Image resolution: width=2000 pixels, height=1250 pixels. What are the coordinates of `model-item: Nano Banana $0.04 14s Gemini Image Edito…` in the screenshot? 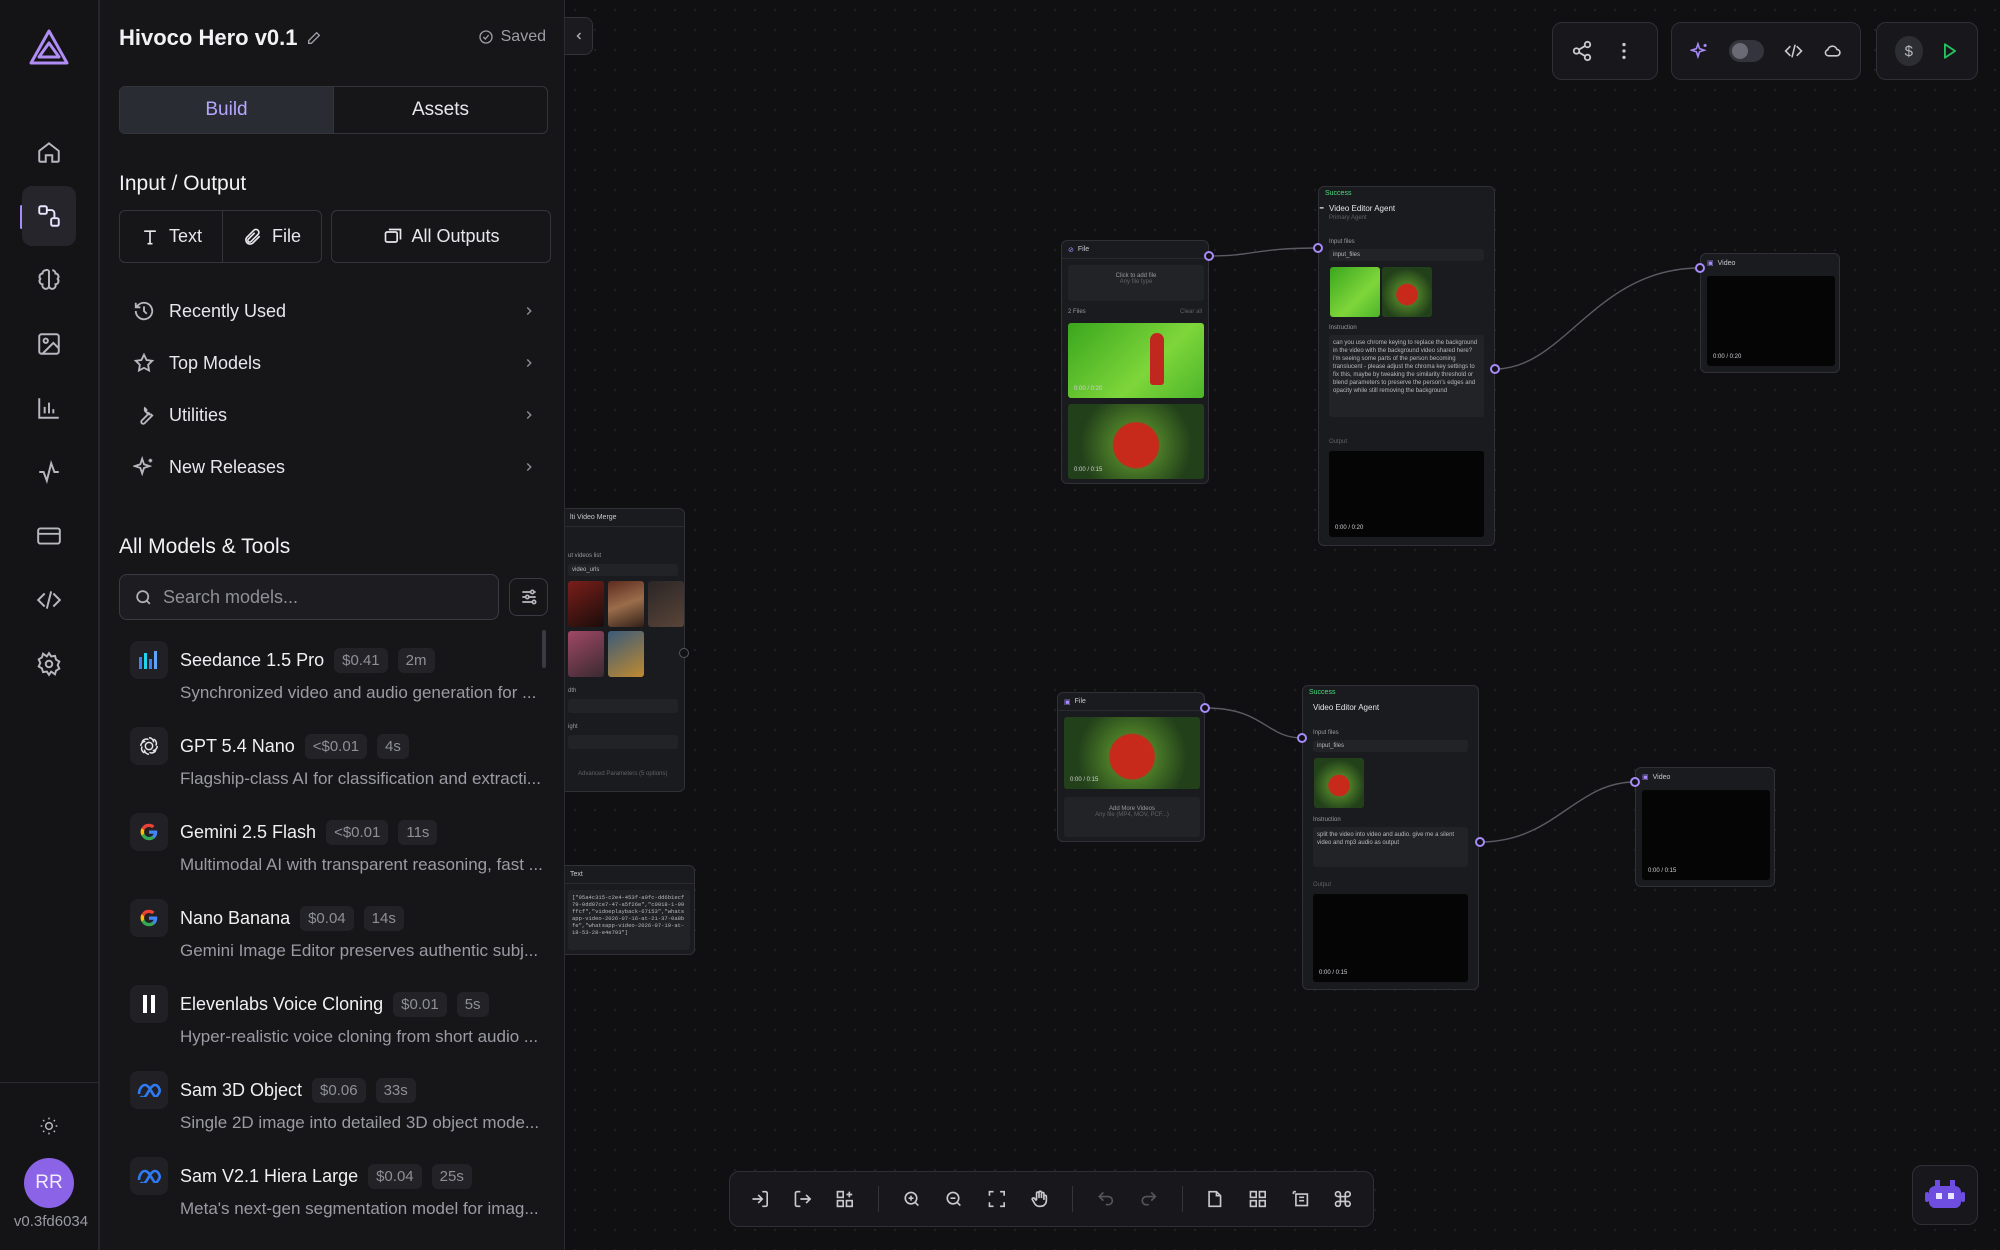 It's located at (340, 938).